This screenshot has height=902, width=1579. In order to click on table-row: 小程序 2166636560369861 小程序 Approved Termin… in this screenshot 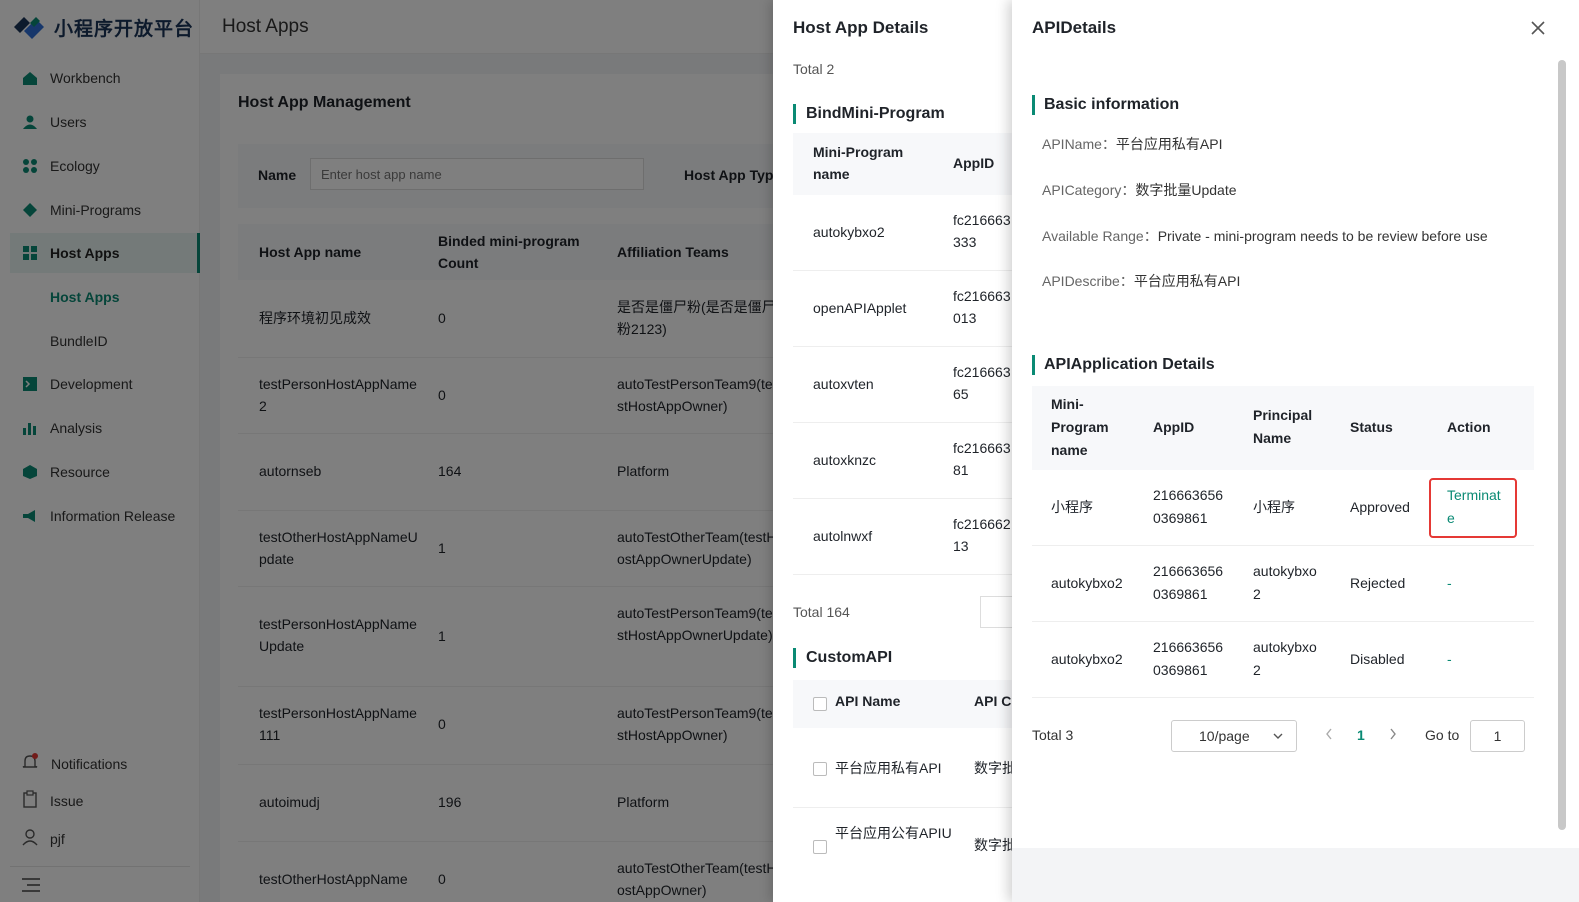, I will do `click(1283, 508)`.